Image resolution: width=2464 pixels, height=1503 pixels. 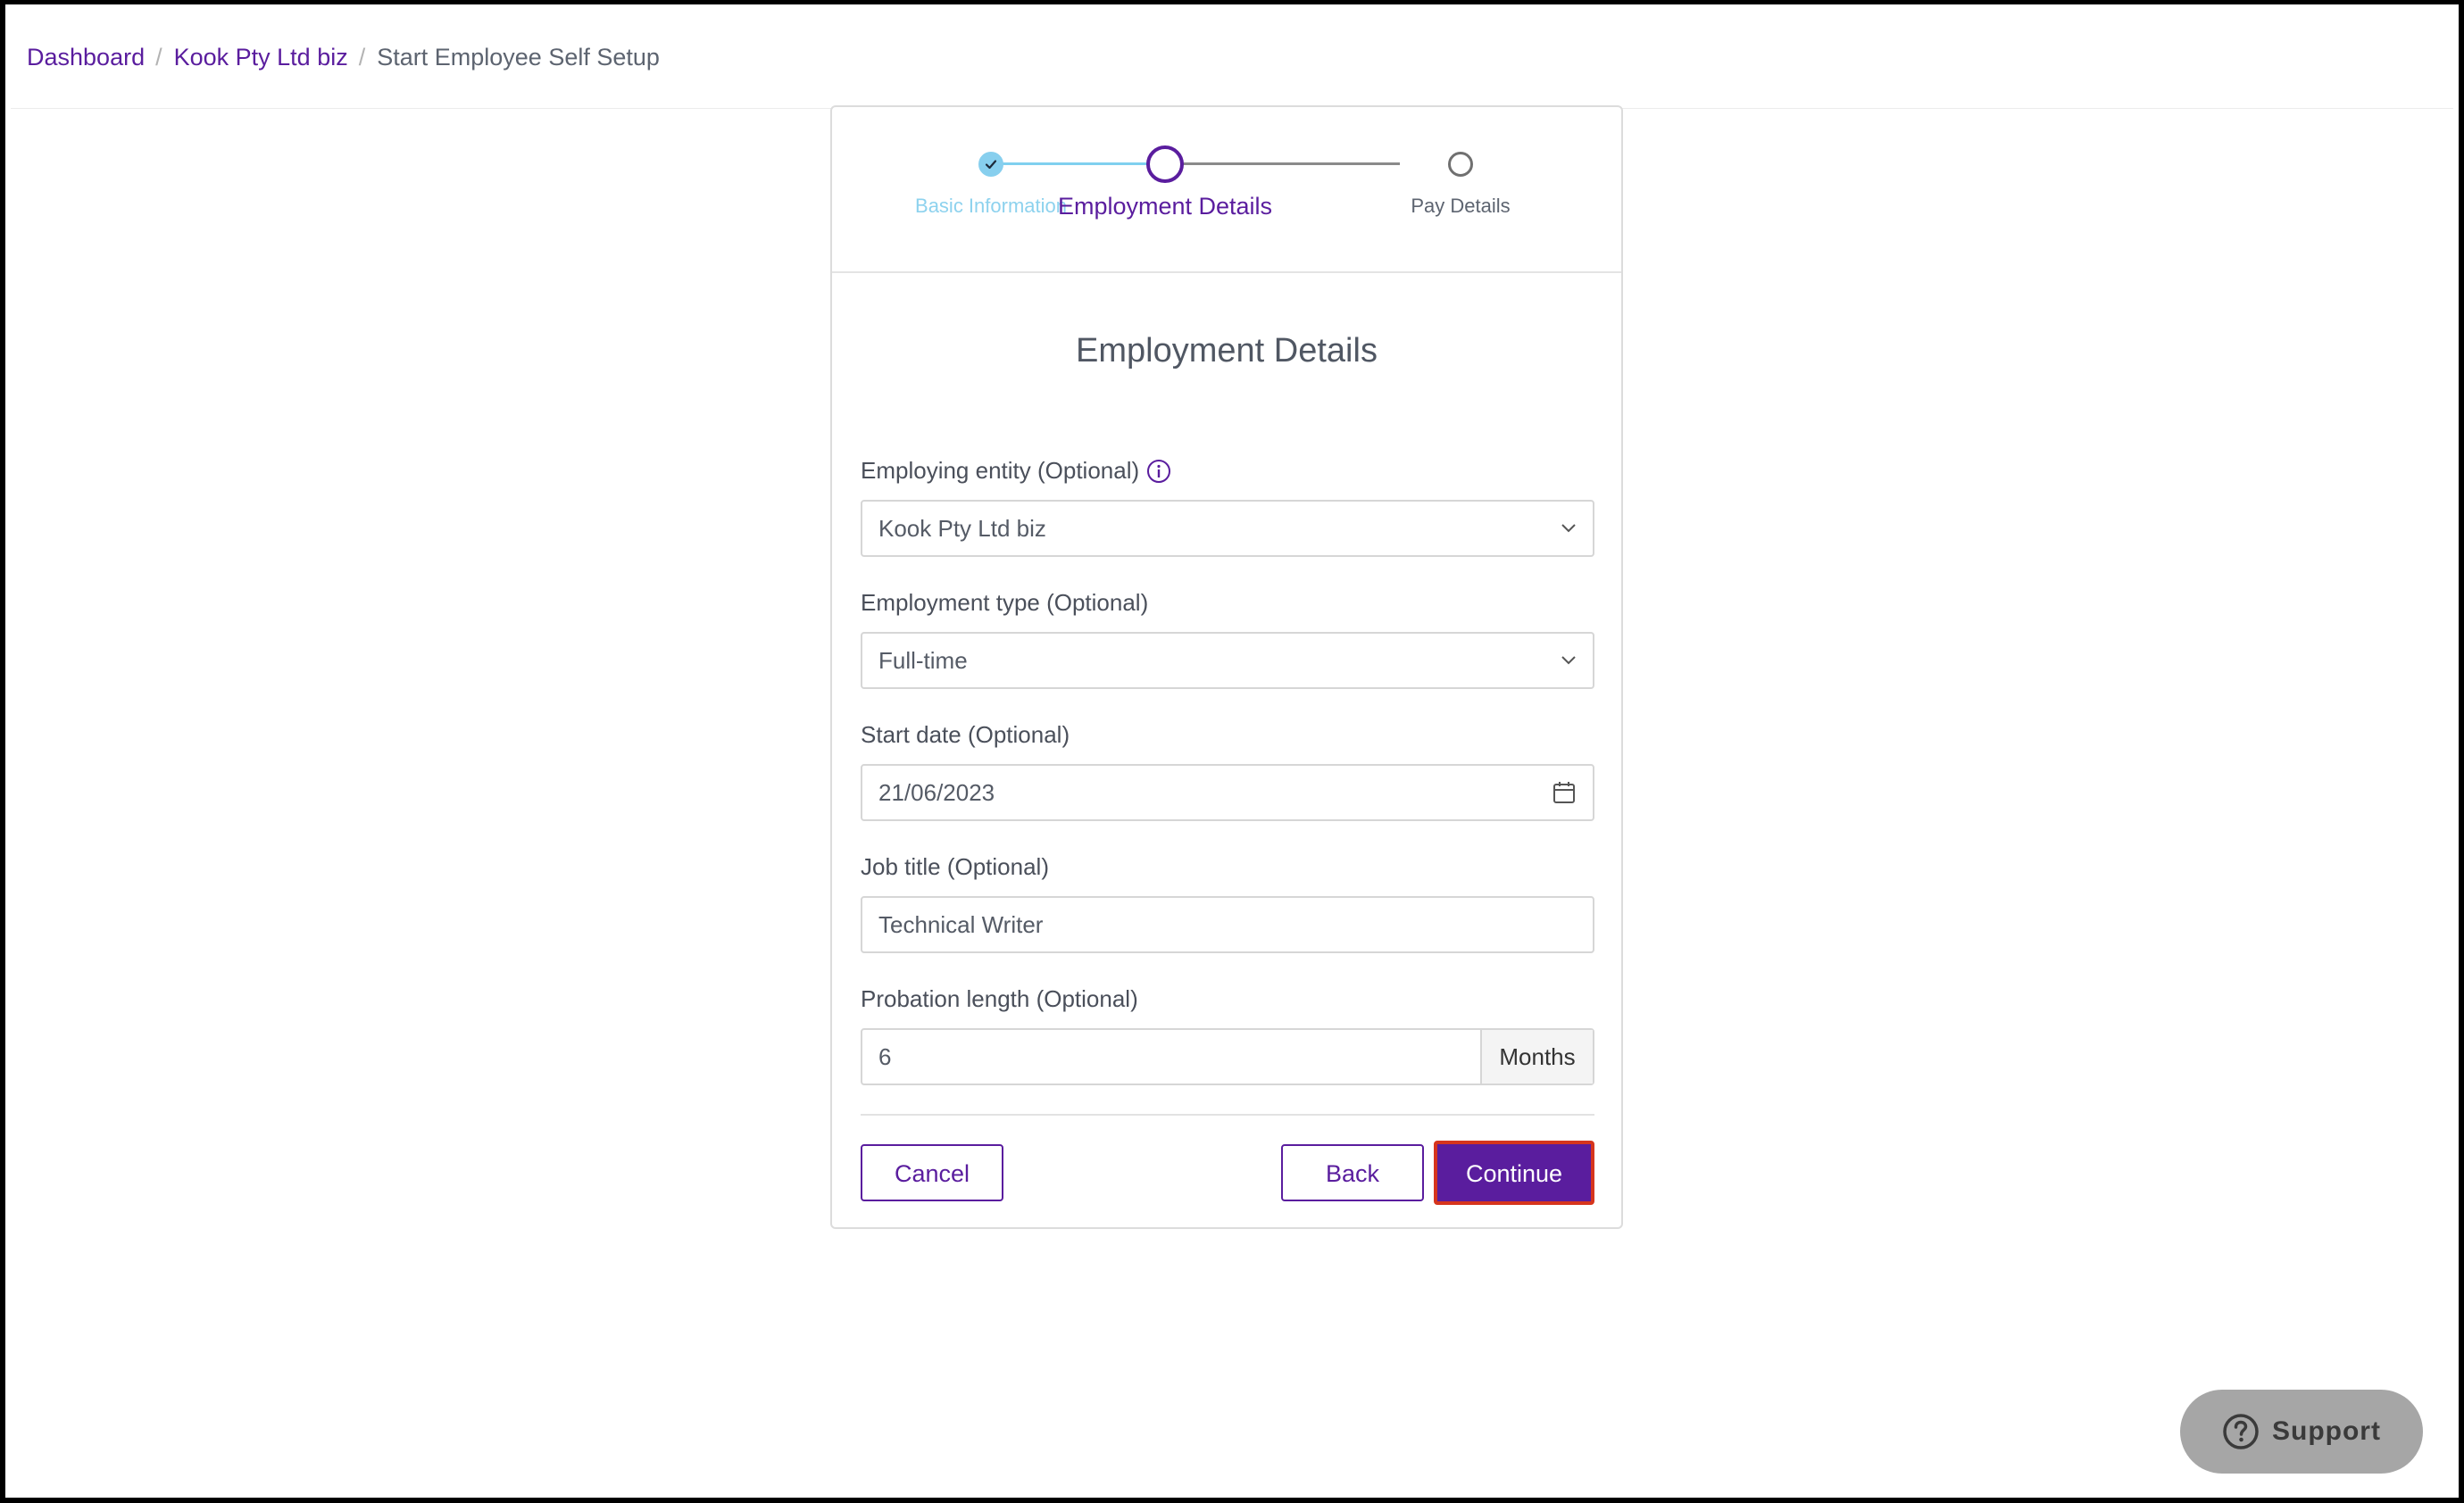 I want to click on continue-button: Continue, so click(x=1514, y=1173).